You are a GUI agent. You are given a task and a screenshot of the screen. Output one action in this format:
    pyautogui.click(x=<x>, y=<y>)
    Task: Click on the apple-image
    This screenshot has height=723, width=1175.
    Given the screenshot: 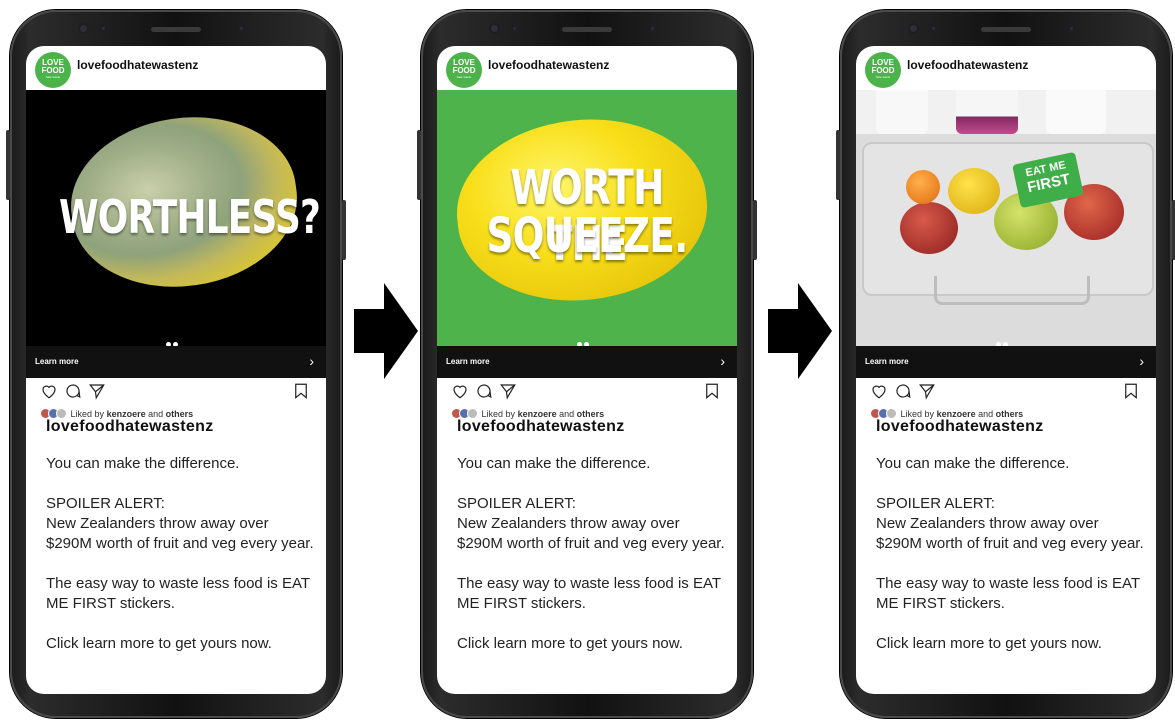 What is the action you would take?
    pyautogui.click(x=929, y=228)
    